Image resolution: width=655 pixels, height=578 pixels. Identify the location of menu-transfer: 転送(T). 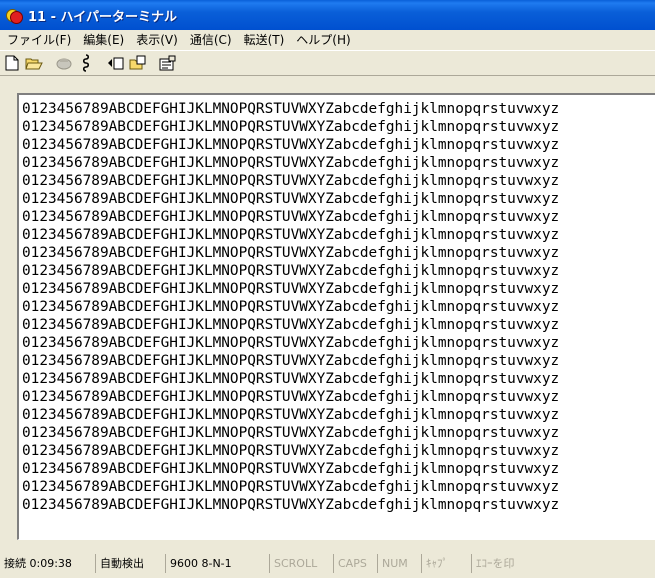
(264, 40).